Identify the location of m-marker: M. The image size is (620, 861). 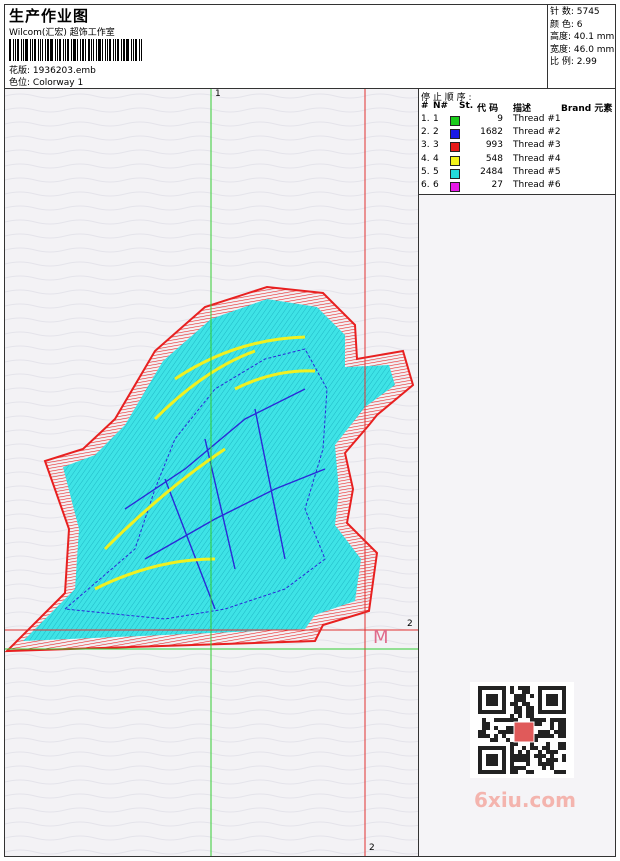
(381, 637).